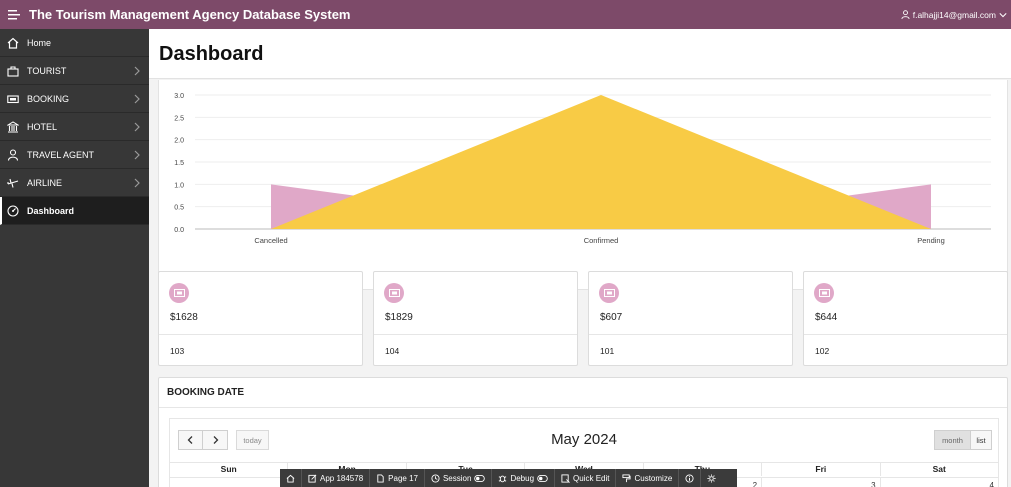 The image size is (1011, 487). I want to click on nav-item-travel-agent: TRAVEL AGENT, so click(74, 155).